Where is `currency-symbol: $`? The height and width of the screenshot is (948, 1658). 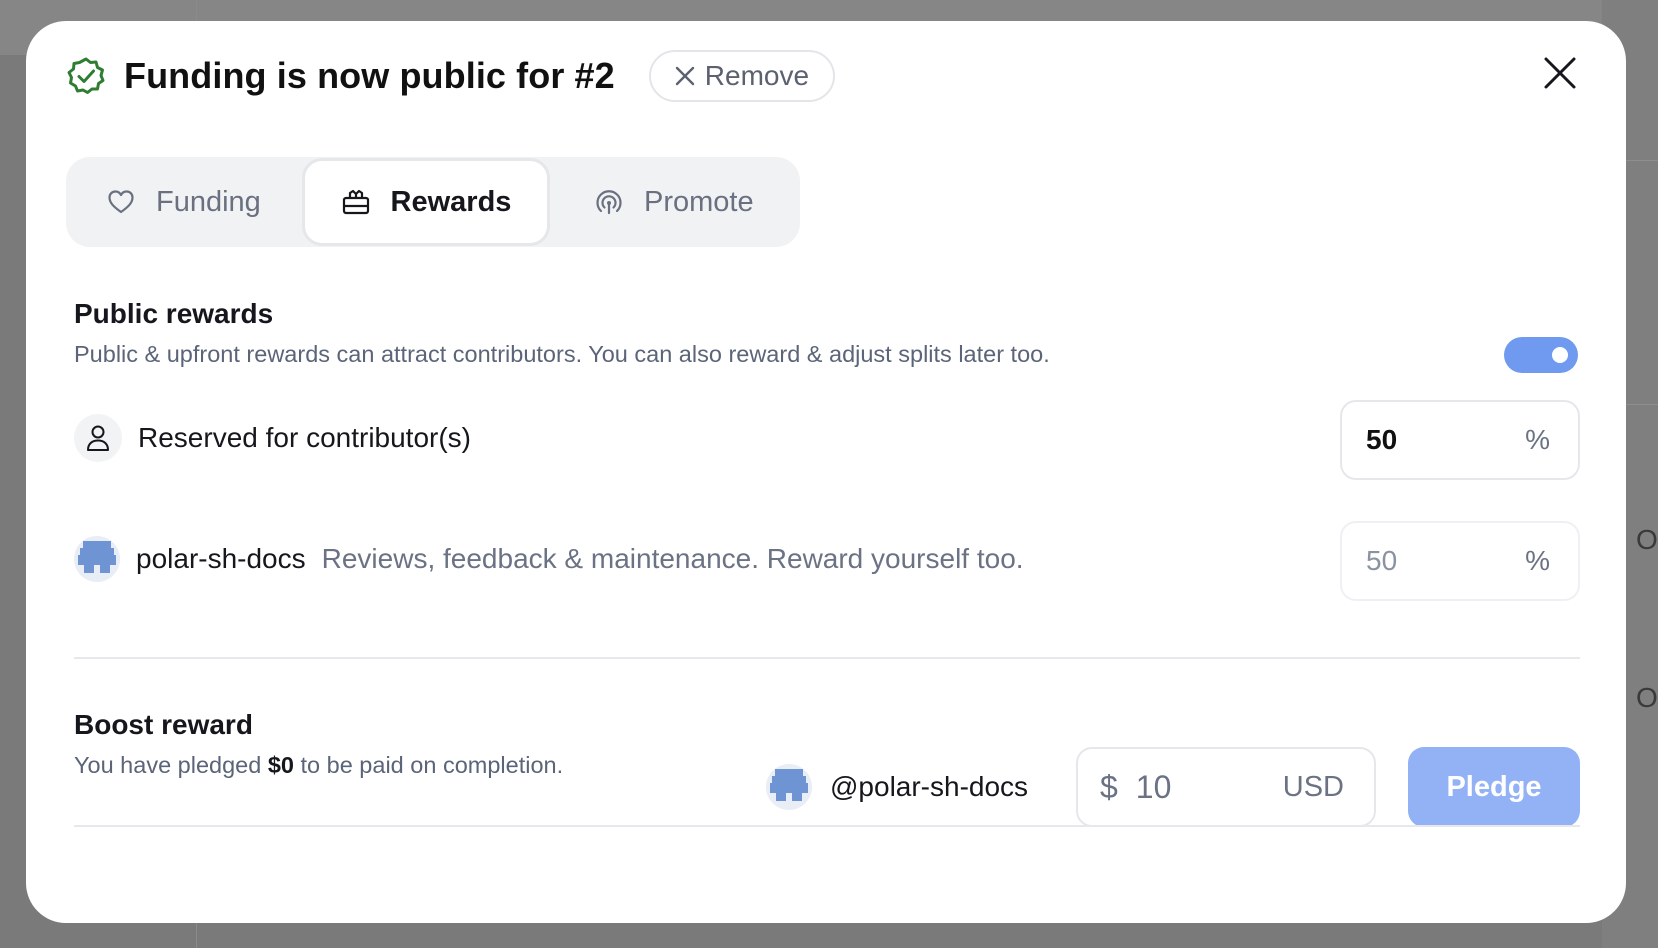
currency-symbol: $ is located at coordinates (1109, 786).